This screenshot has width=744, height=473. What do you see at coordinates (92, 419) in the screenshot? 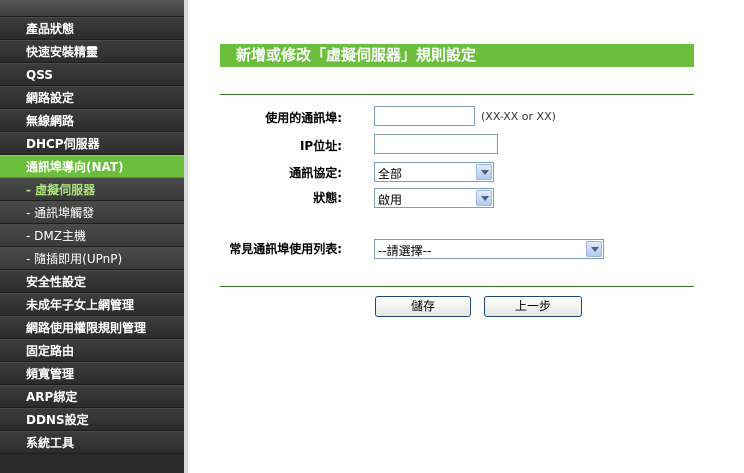
I see `sidebar-item: DDNS設定` at bounding box center [92, 419].